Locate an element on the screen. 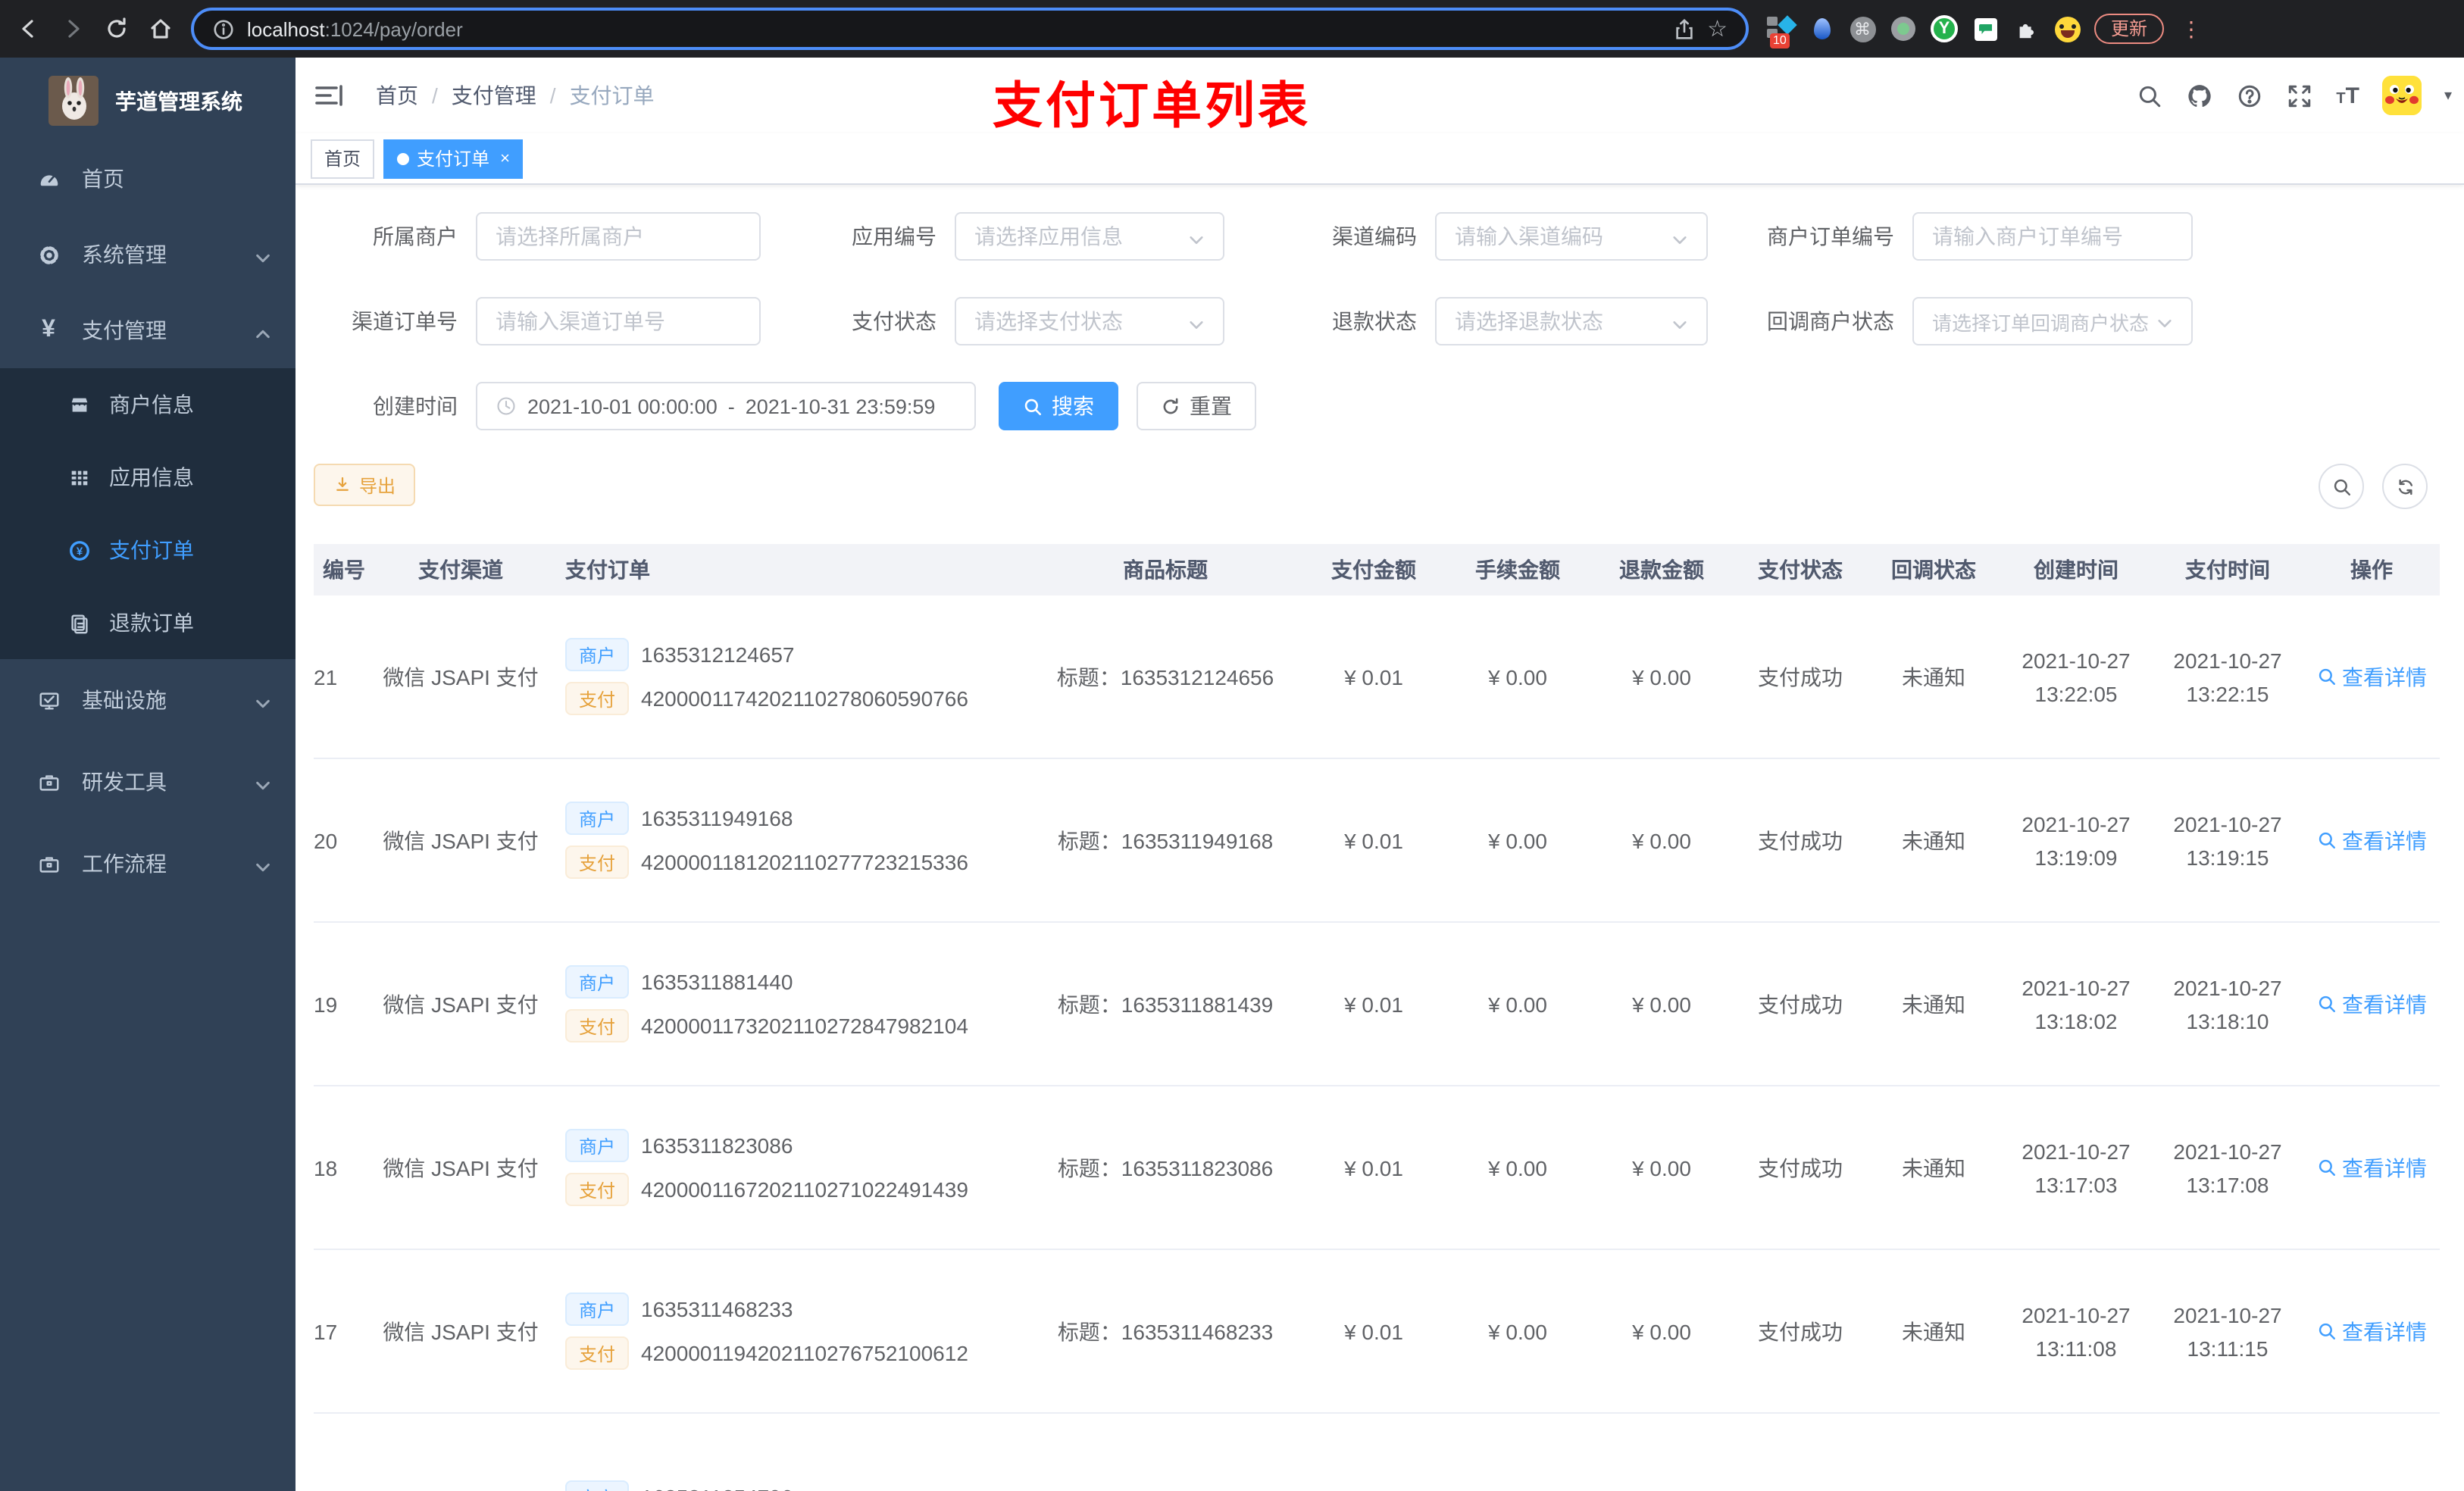 Image resolution: width=2464 pixels, height=1491 pixels. url-text: localhost:1024/pay/order is located at coordinates (355, 28).